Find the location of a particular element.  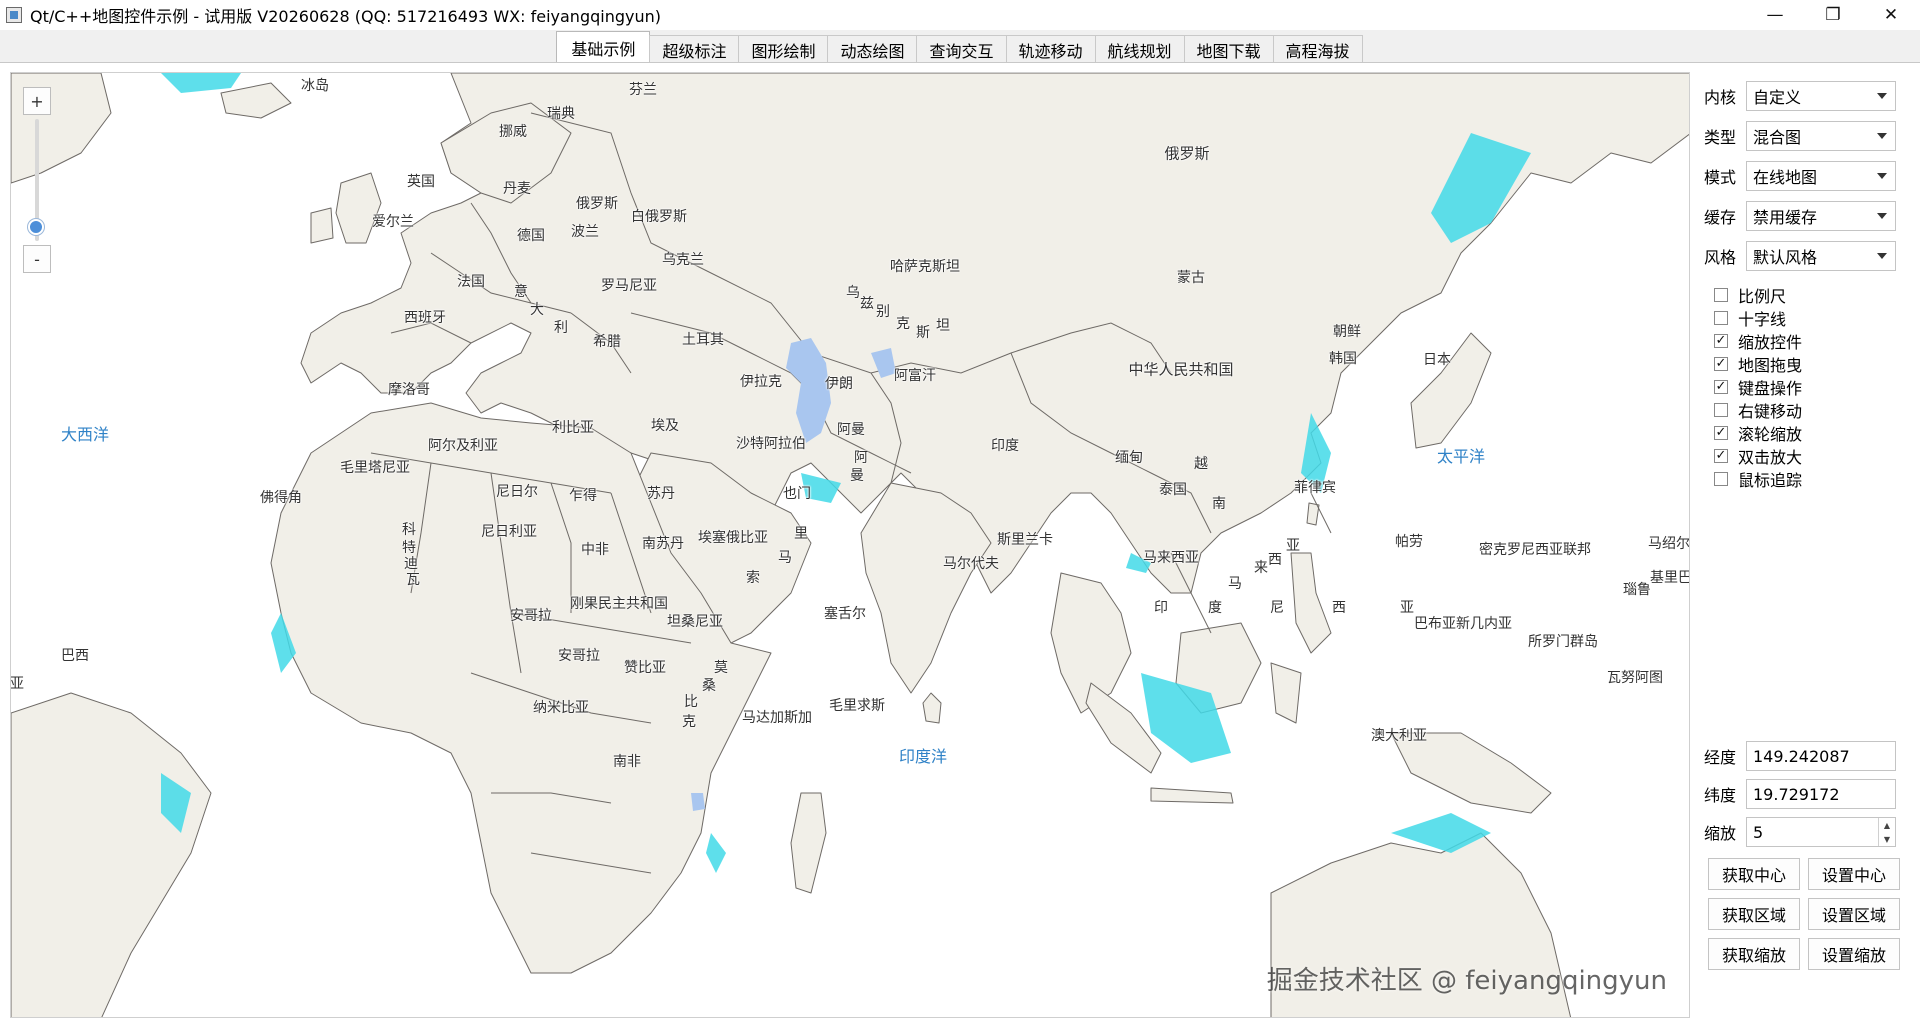

country-label: 斯 is located at coordinates (923, 333).